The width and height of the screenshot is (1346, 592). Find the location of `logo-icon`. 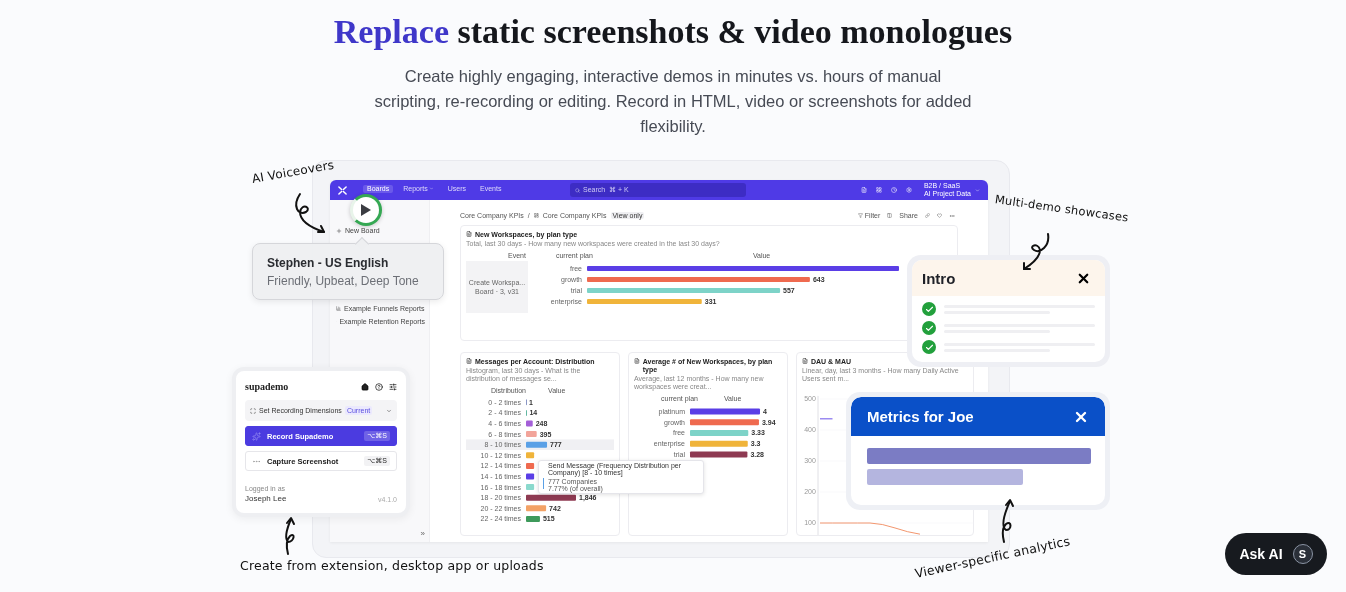

logo-icon is located at coordinates (342, 190).